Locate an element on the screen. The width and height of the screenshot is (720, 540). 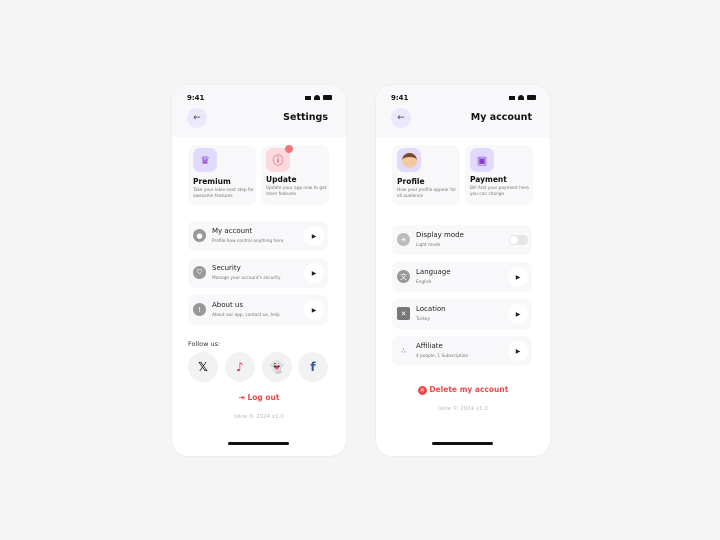
user-icon: ● is located at coordinates (199, 235).